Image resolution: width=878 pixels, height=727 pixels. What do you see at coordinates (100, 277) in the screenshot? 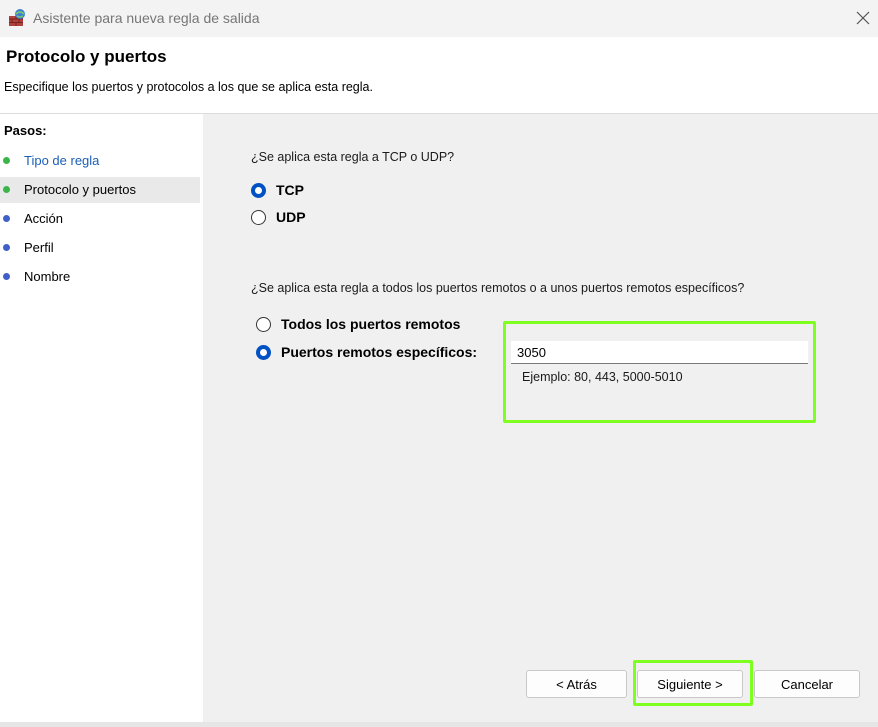
I see `step-nombre: Nombre` at bounding box center [100, 277].